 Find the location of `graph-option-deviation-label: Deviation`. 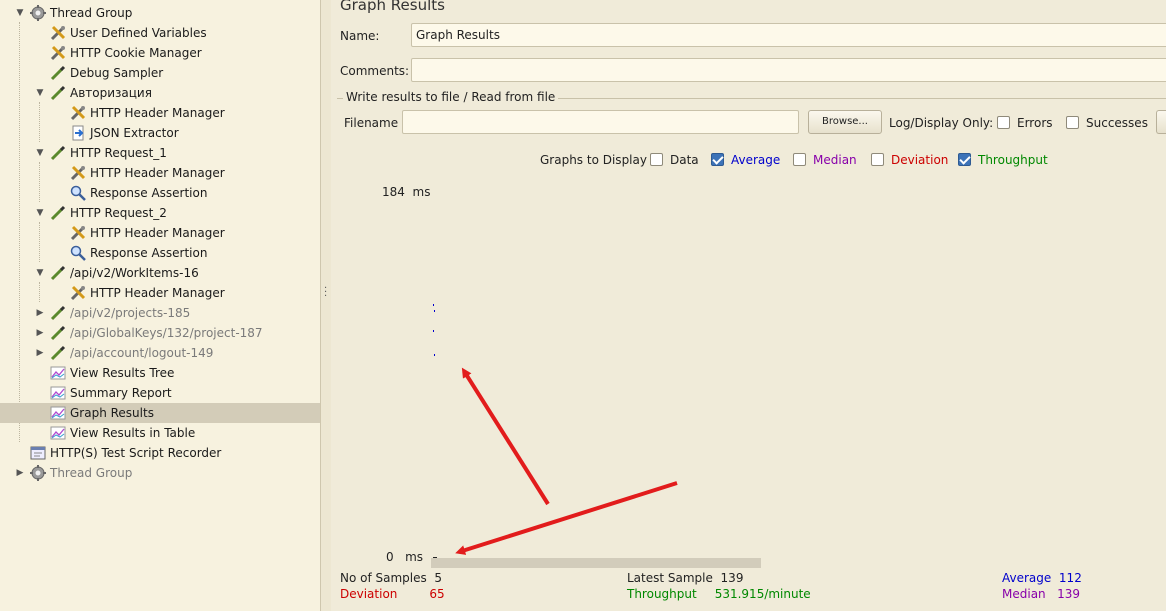

graph-option-deviation-label: Deviation is located at coordinates (920, 160).